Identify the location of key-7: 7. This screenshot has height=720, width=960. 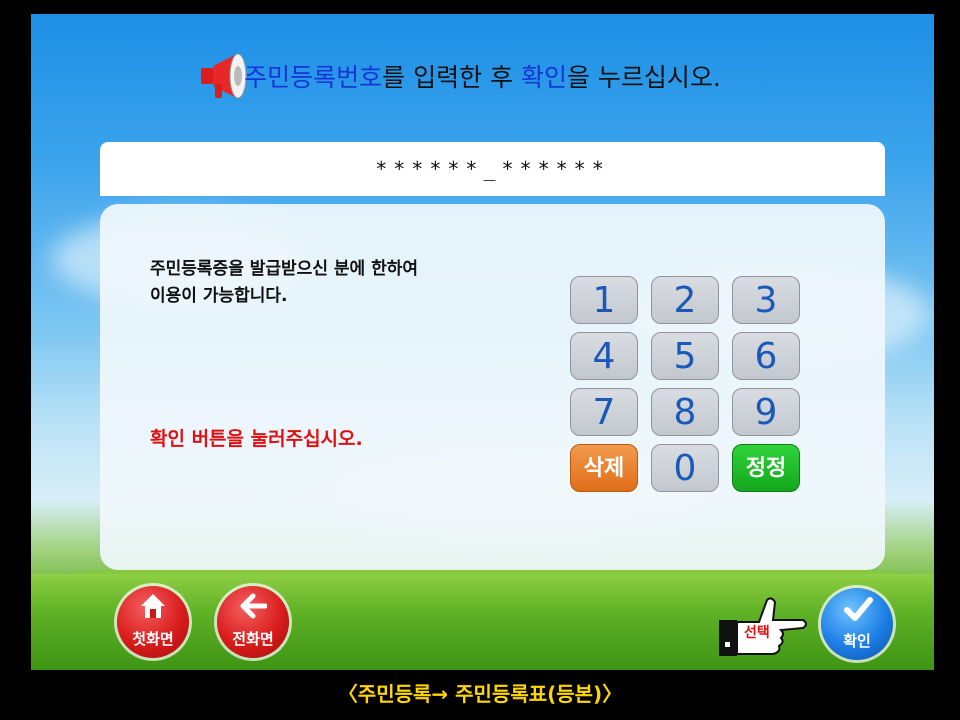
(604, 412).